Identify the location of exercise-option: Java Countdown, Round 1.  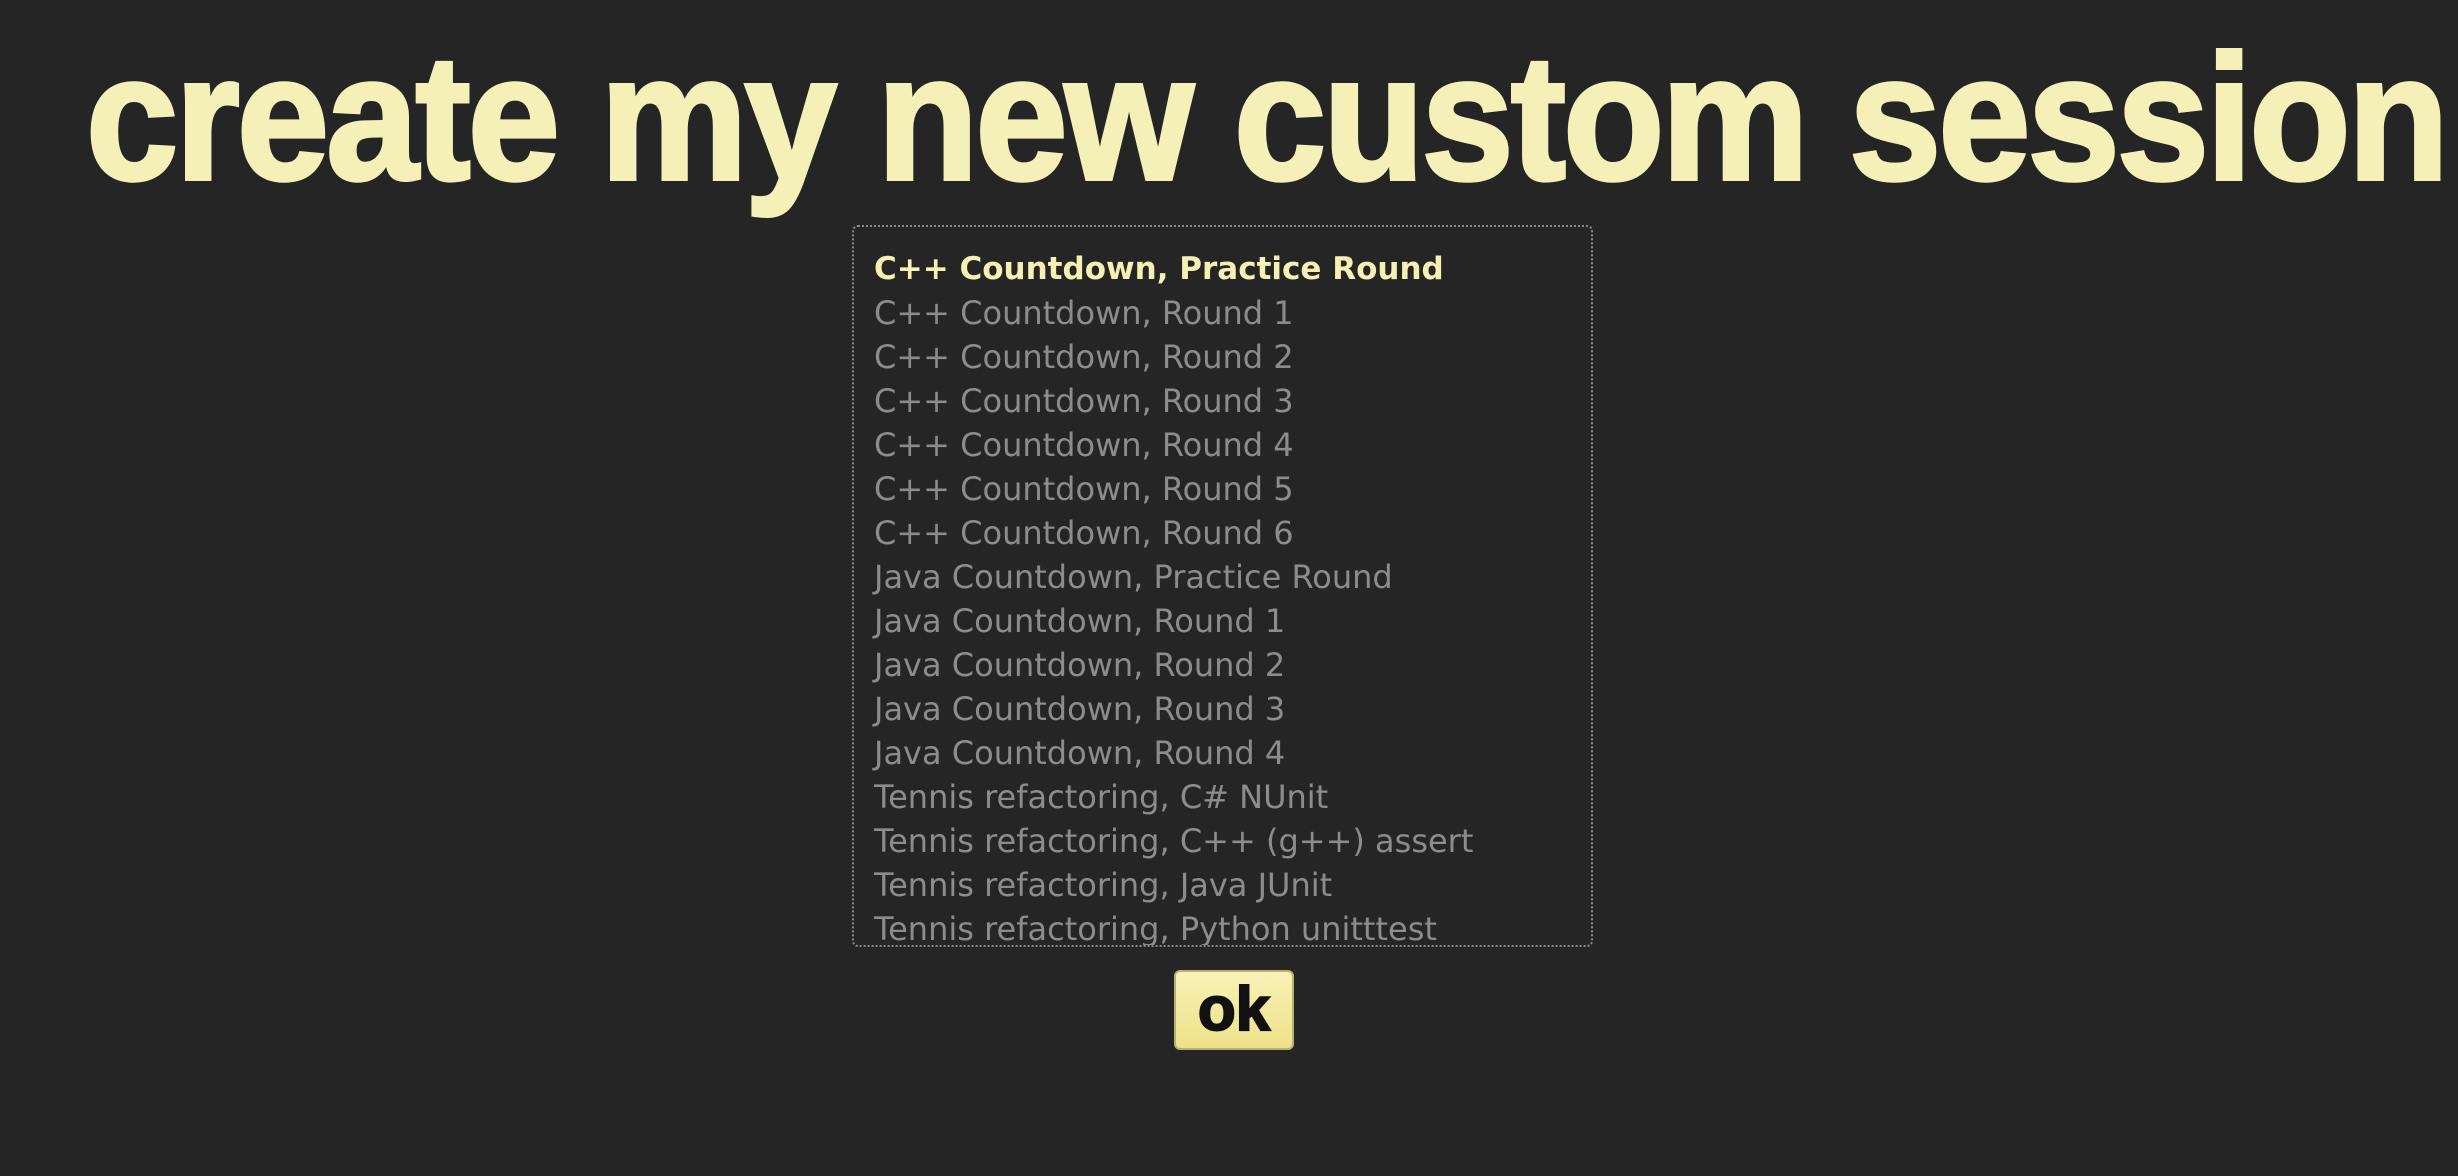
(1232, 621).